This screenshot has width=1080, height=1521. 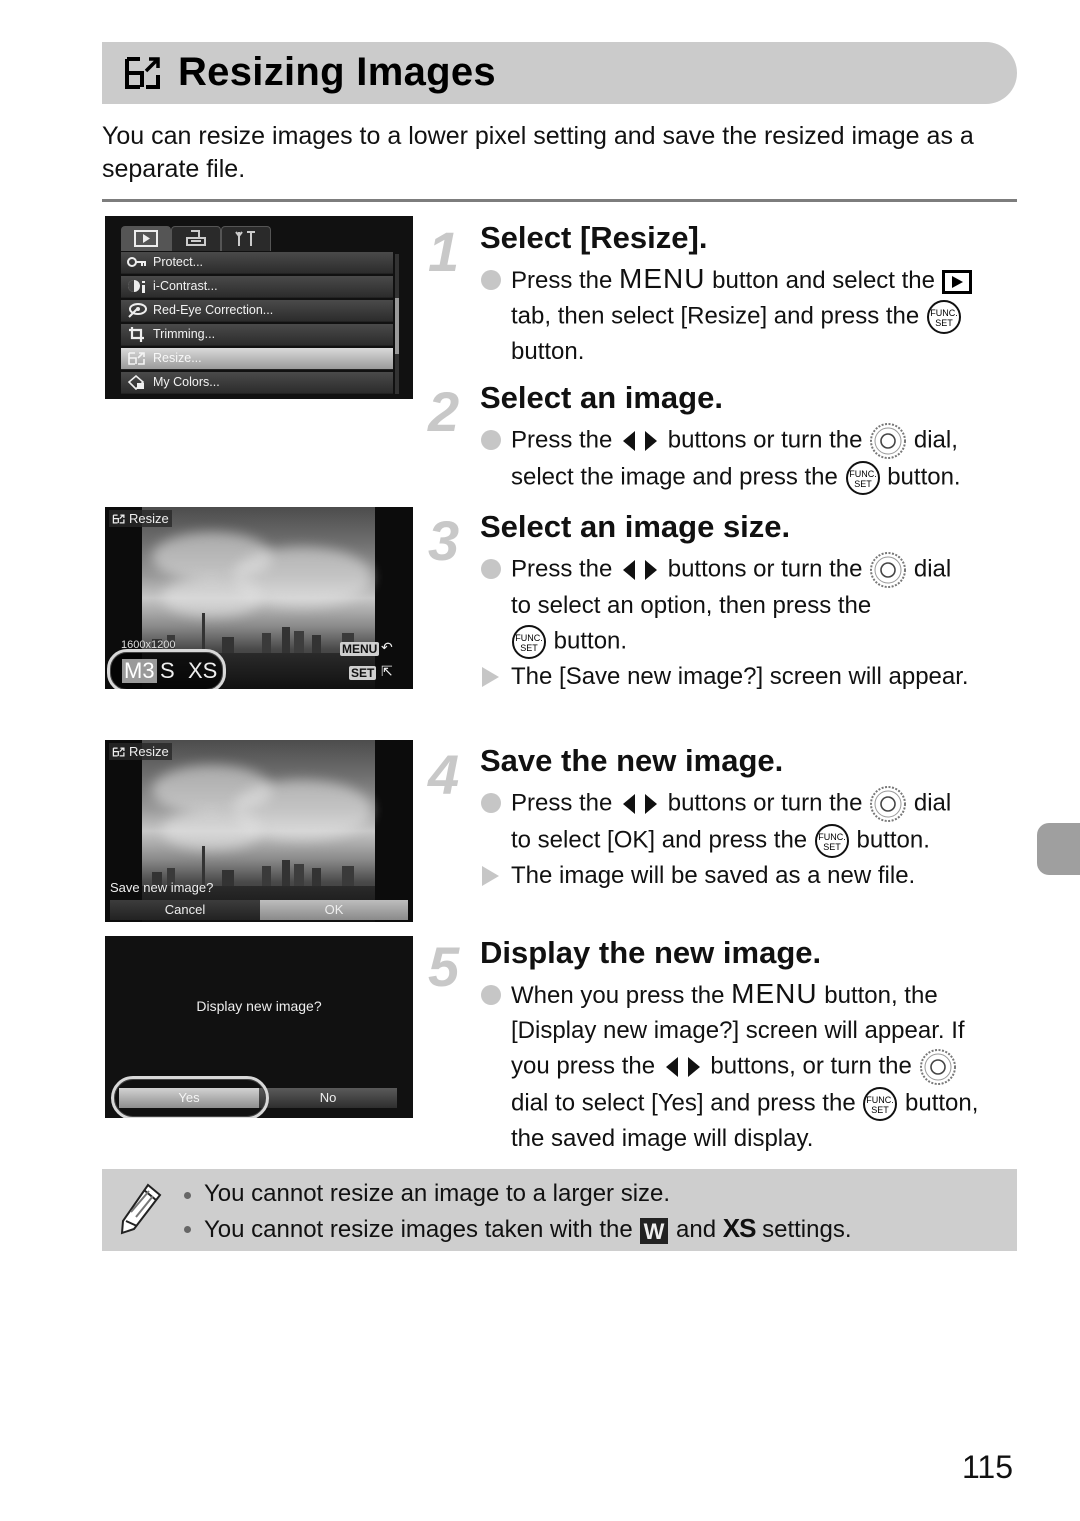 I want to click on playback-tab-icon, so click(x=956, y=281).